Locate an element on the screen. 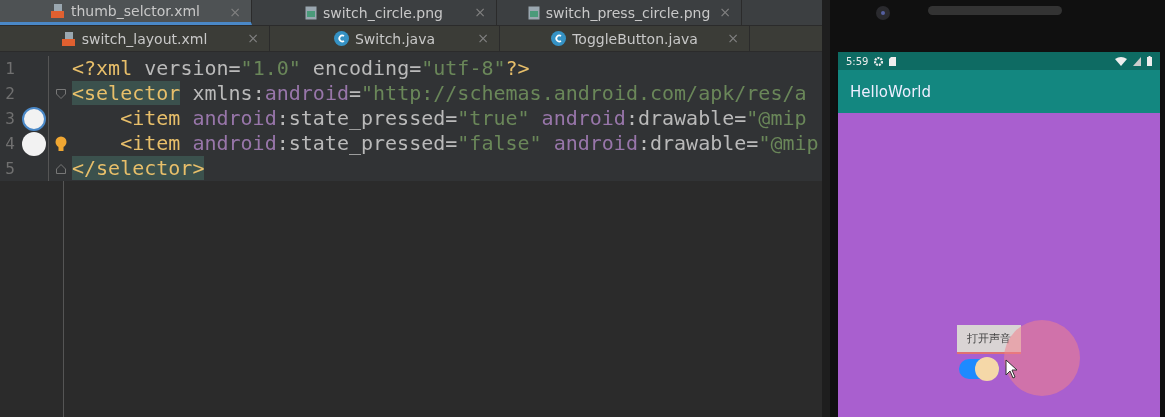 The image size is (1165, 417). line-number: 2 is located at coordinates (10, 93).